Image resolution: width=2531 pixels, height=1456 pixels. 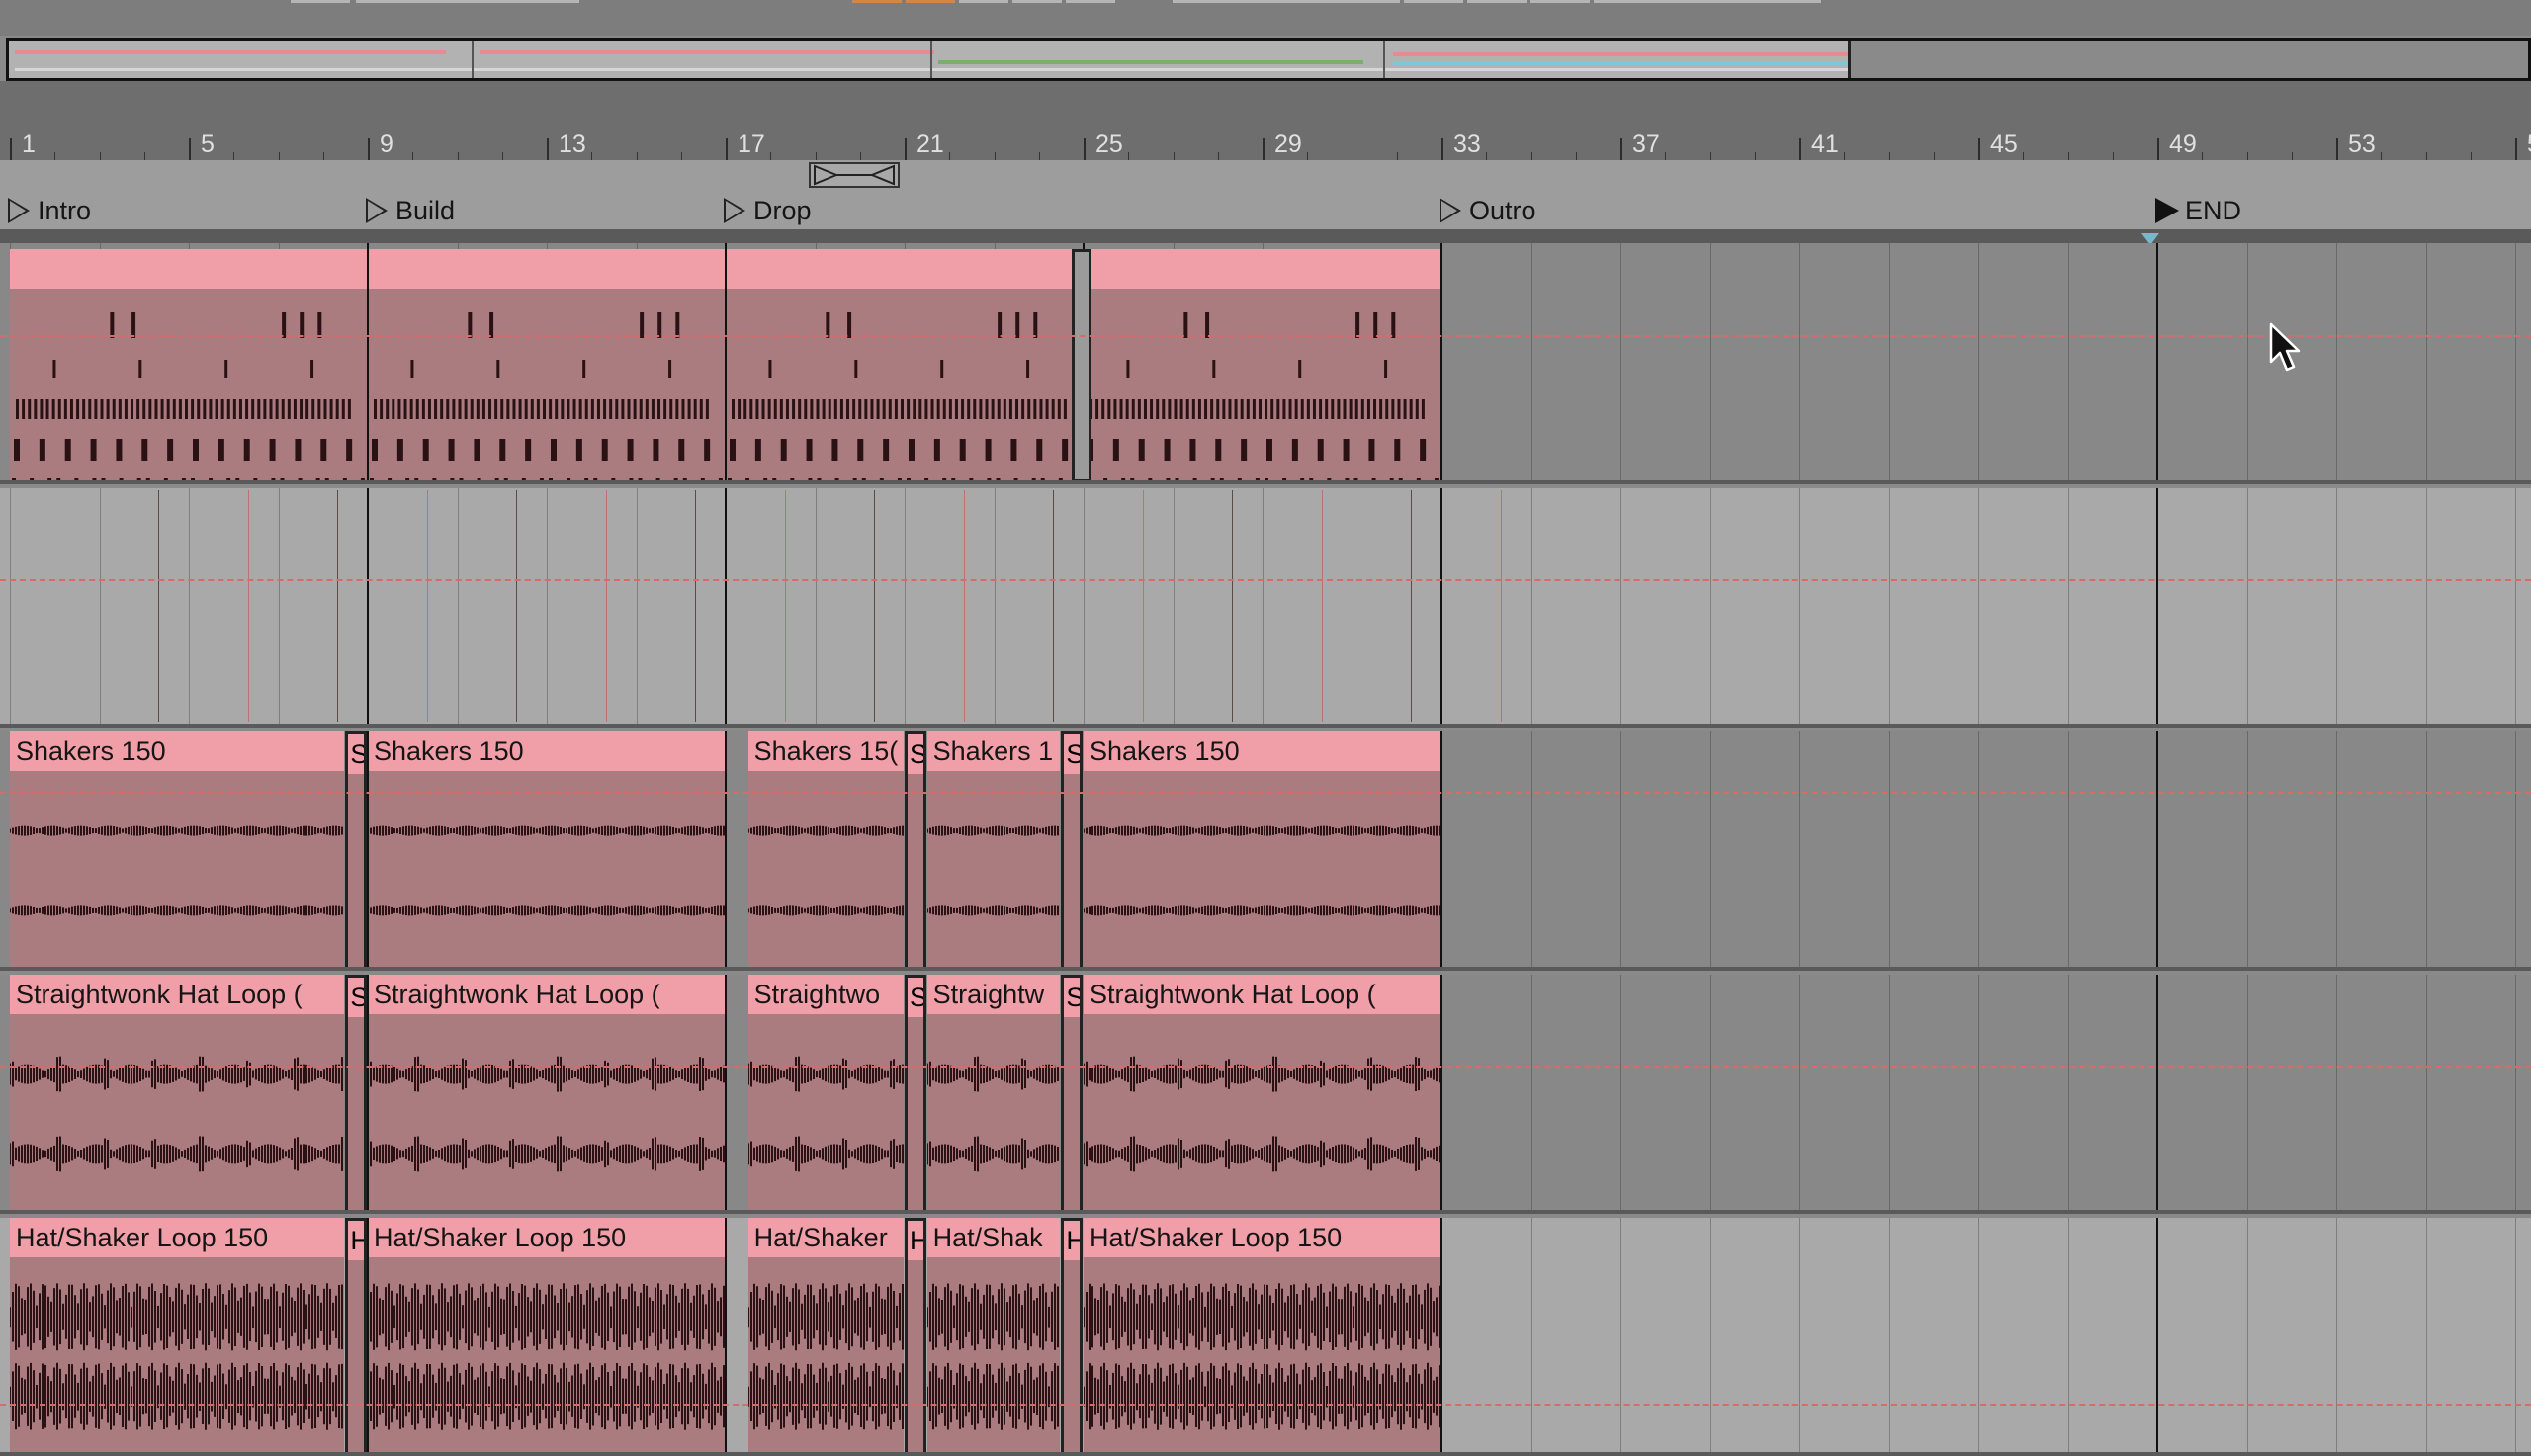 What do you see at coordinates (854, 175) in the screenshot?
I see `loop-brace` at bounding box center [854, 175].